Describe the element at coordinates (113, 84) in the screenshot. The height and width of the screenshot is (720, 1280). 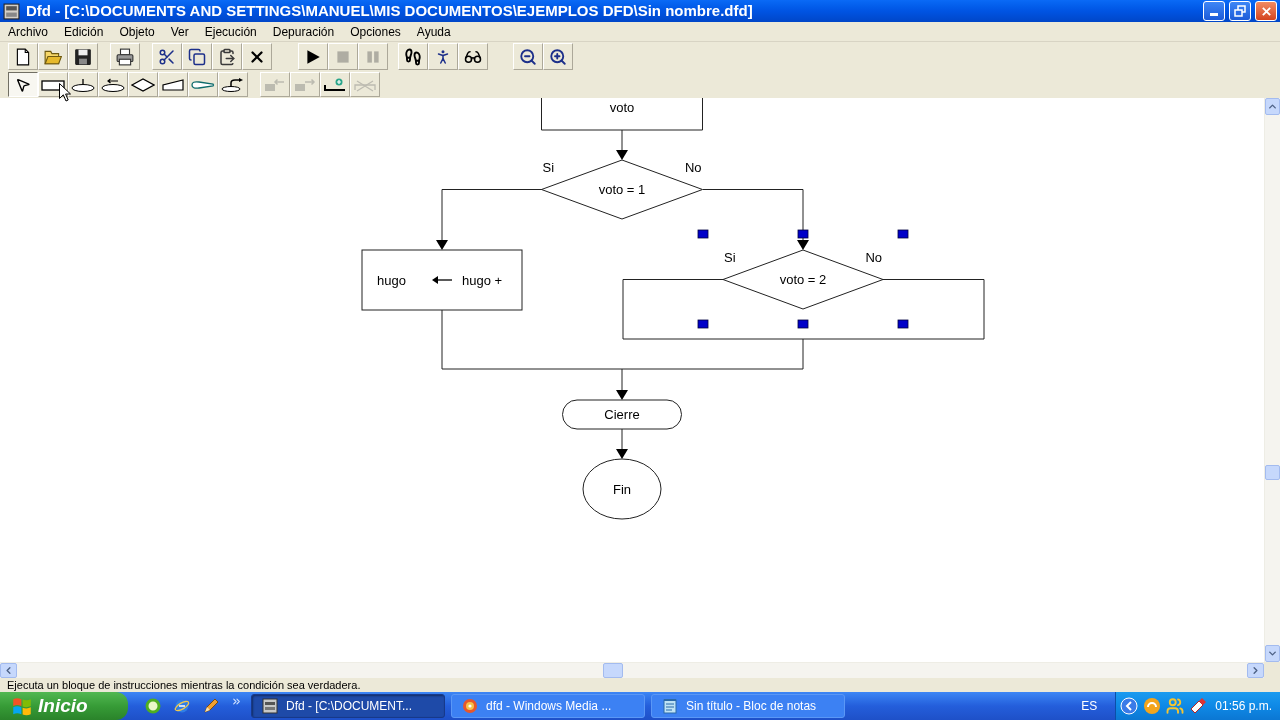
I see `ellipse-arrow-tool-button` at that location.